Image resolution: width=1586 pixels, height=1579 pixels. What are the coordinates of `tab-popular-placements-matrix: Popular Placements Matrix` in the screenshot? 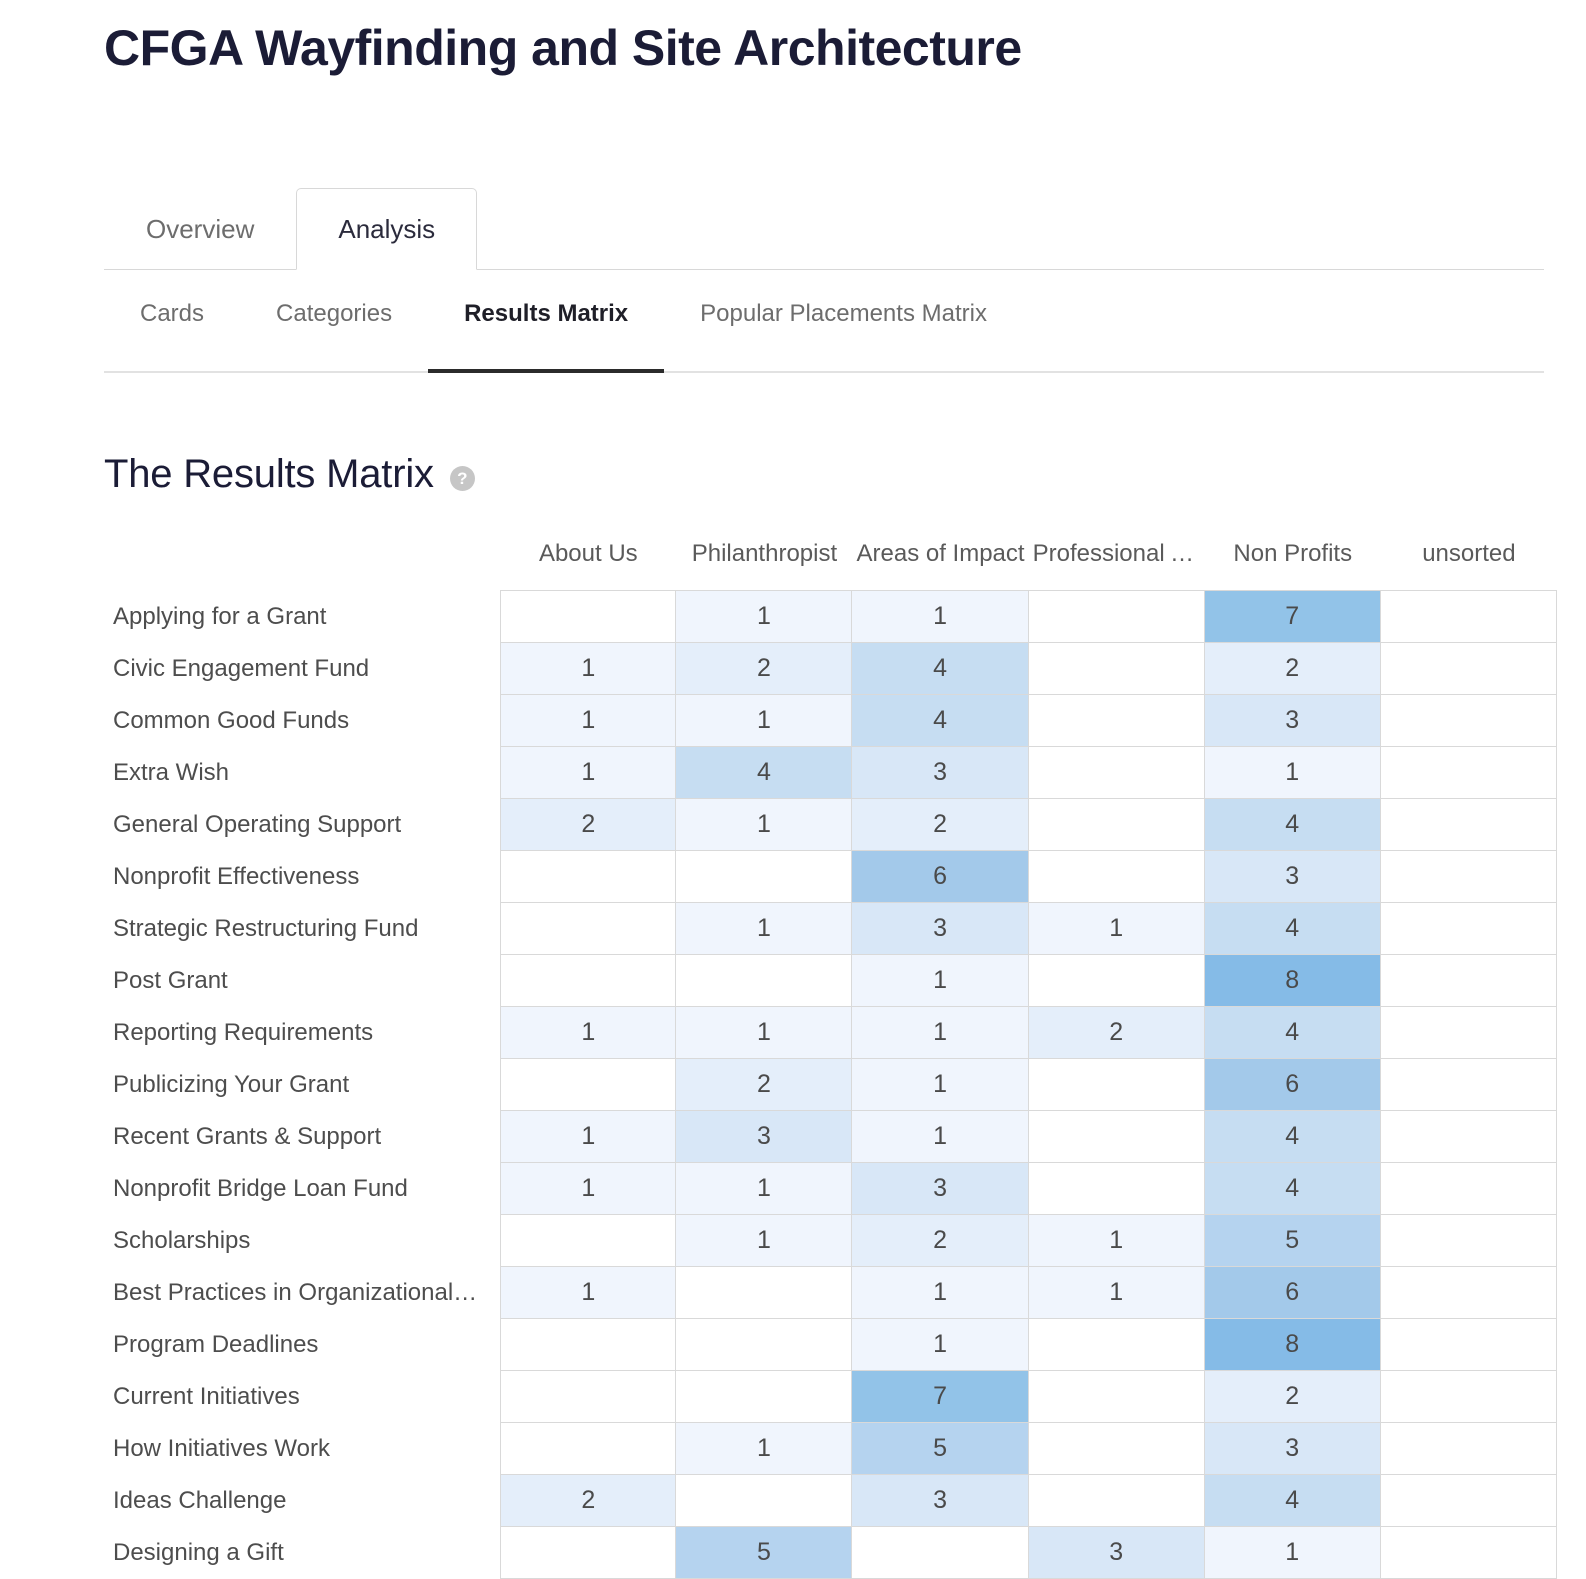 It's located at (843, 327).